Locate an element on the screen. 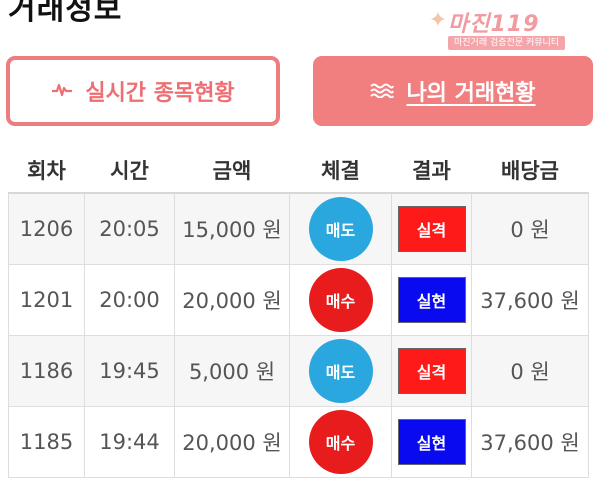  cell-round: 1185 is located at coordinates (46, 442).